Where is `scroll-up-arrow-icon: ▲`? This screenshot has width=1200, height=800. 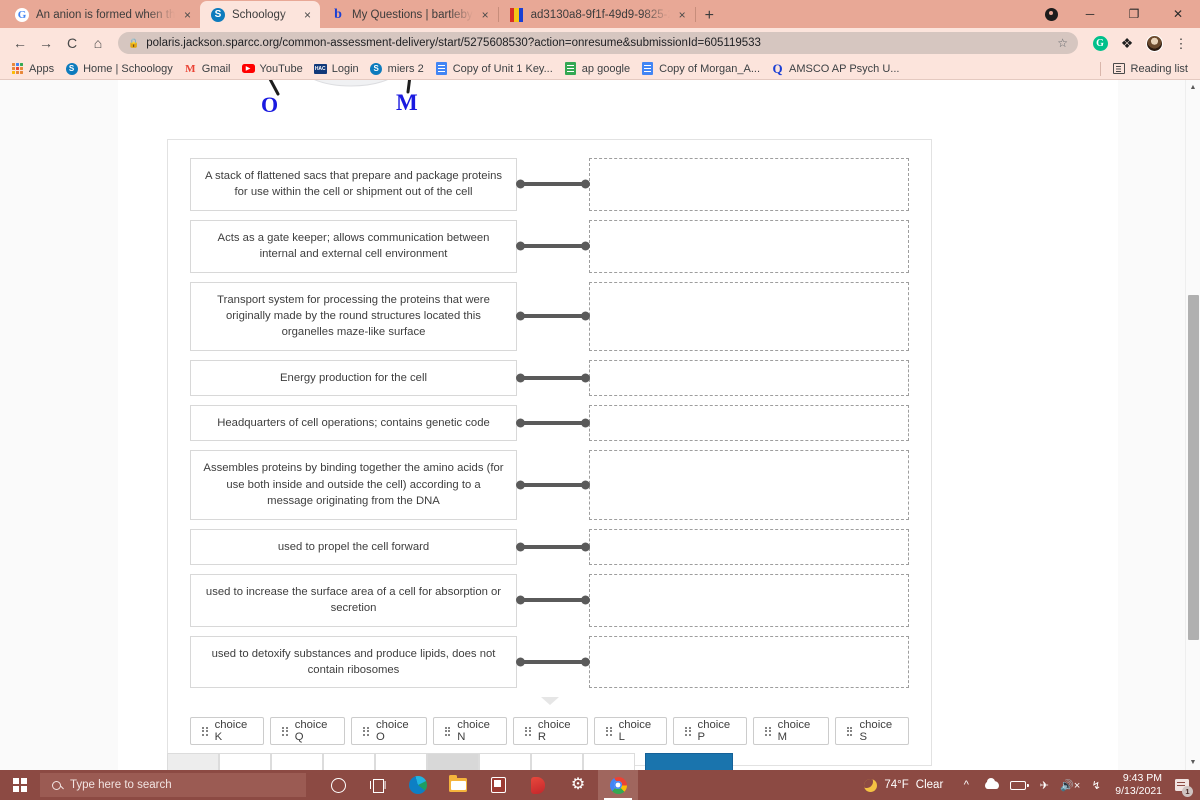
scroll-up-arrow-icon: ▲ is located at coordinates (1193, 87).